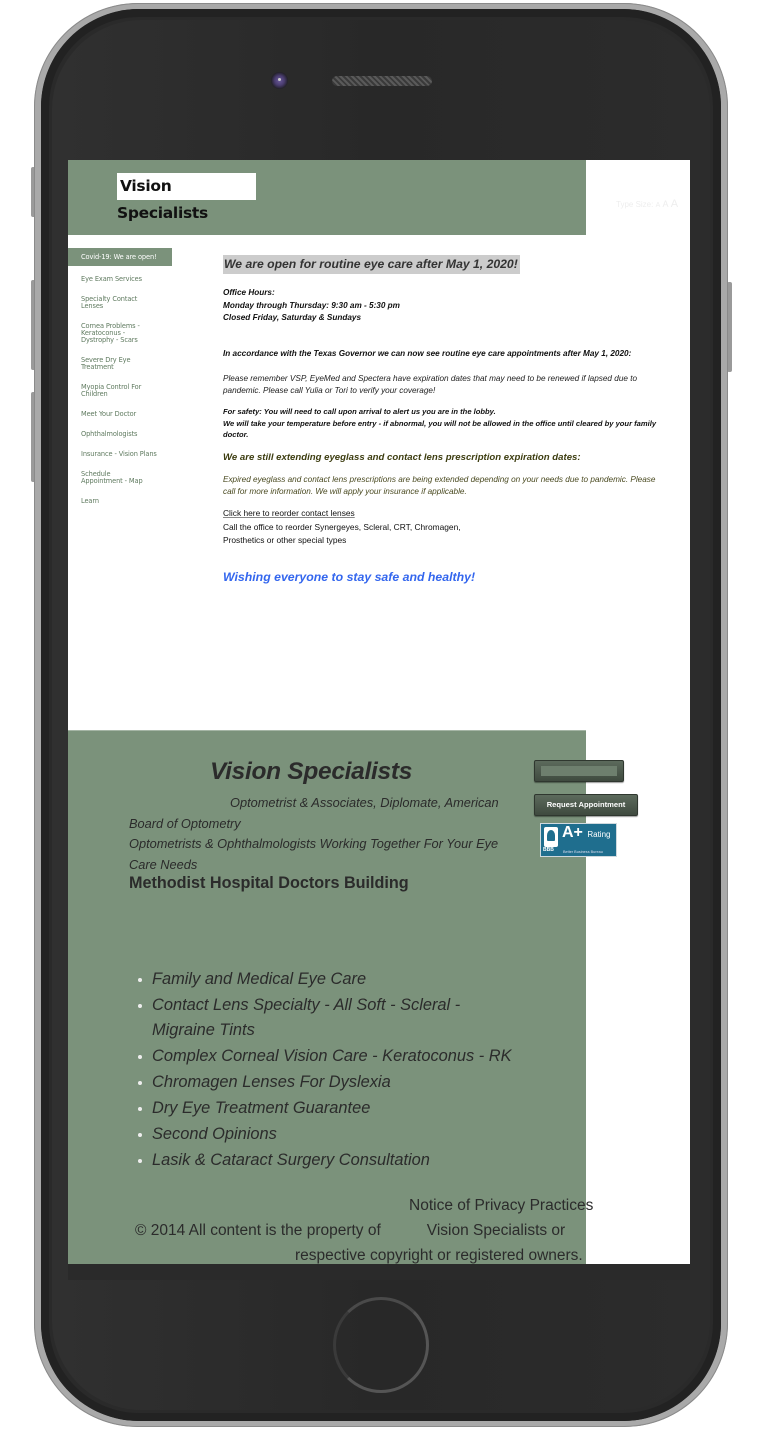 This screenshot has width=764, height=1432. I want to click on bbb-code: BBB, so click(548, 850).